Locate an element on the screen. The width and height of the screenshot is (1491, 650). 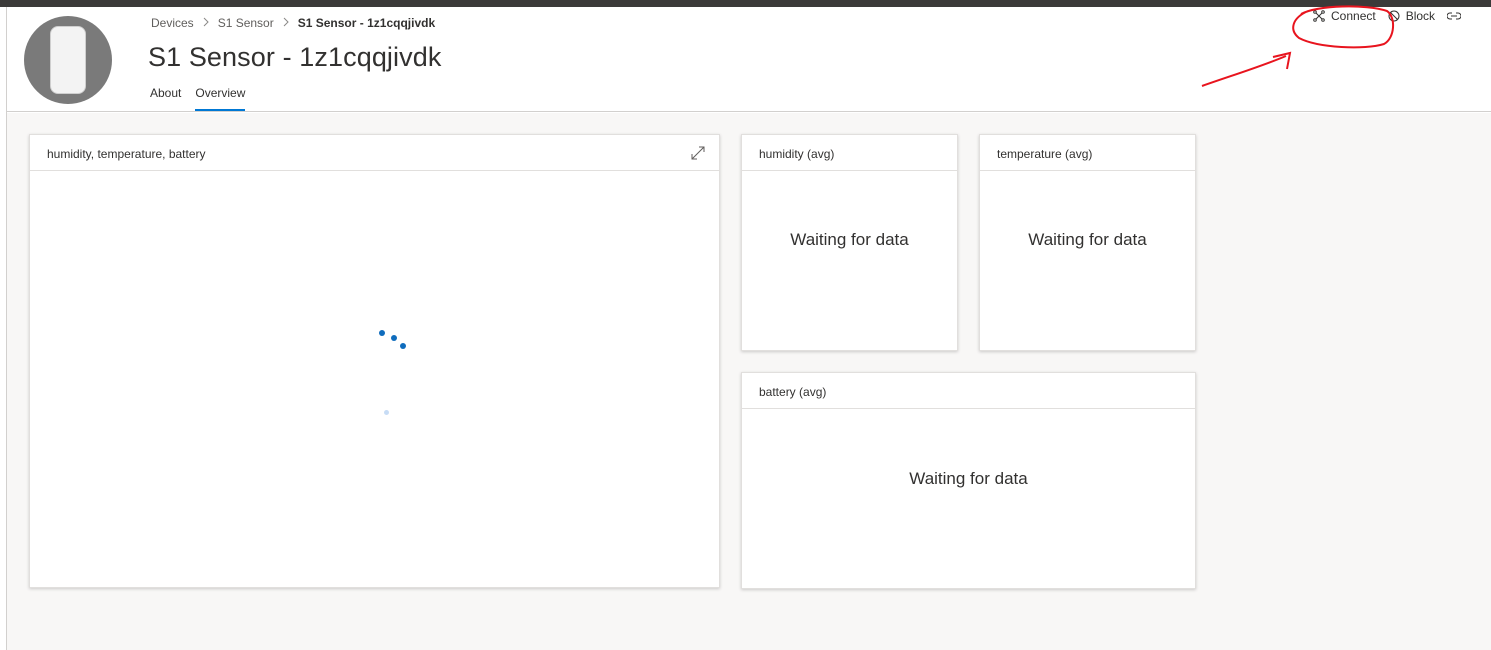
more-action-button is located at coordinates (1457, 16).